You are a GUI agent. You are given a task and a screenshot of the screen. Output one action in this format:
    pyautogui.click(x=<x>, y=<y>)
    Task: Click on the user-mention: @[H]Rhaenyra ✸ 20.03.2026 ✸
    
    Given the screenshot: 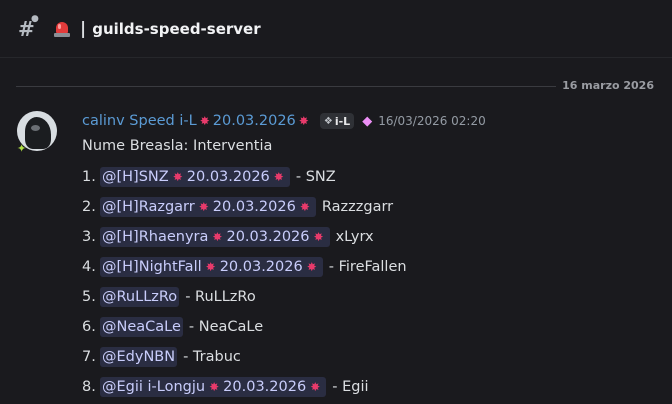 What is the action you would take?
    pyautogui.click(x=215, y=237)
    